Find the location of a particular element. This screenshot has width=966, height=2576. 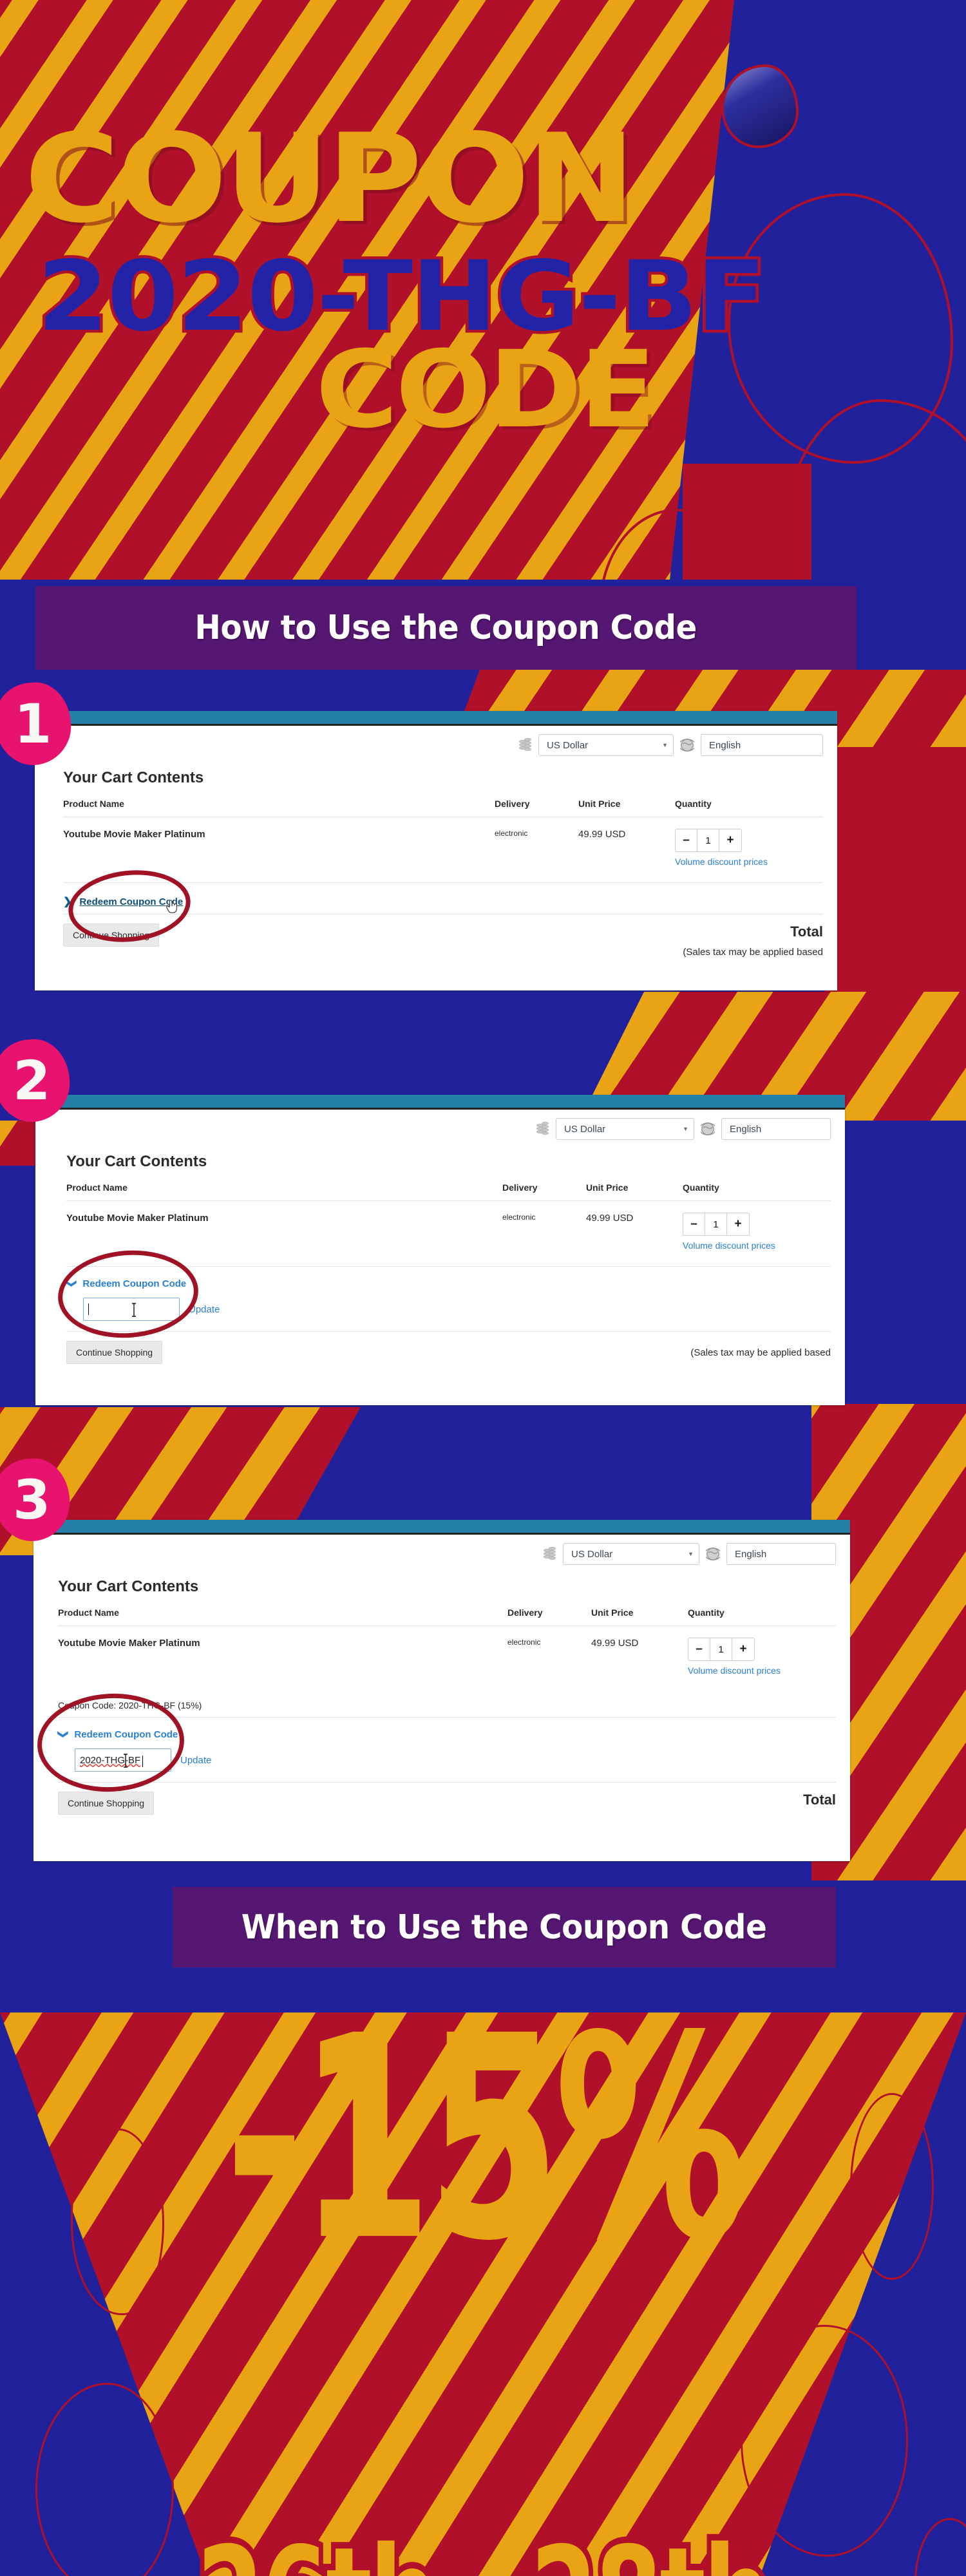

step-badge-1-number: 1 is located at coordinates (33, 724).